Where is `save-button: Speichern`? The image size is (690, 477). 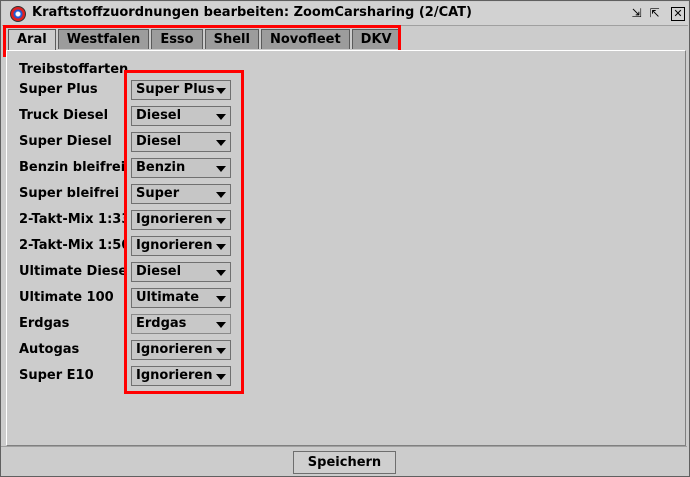 save-button: Speichern is located at coordinates (344, 462).